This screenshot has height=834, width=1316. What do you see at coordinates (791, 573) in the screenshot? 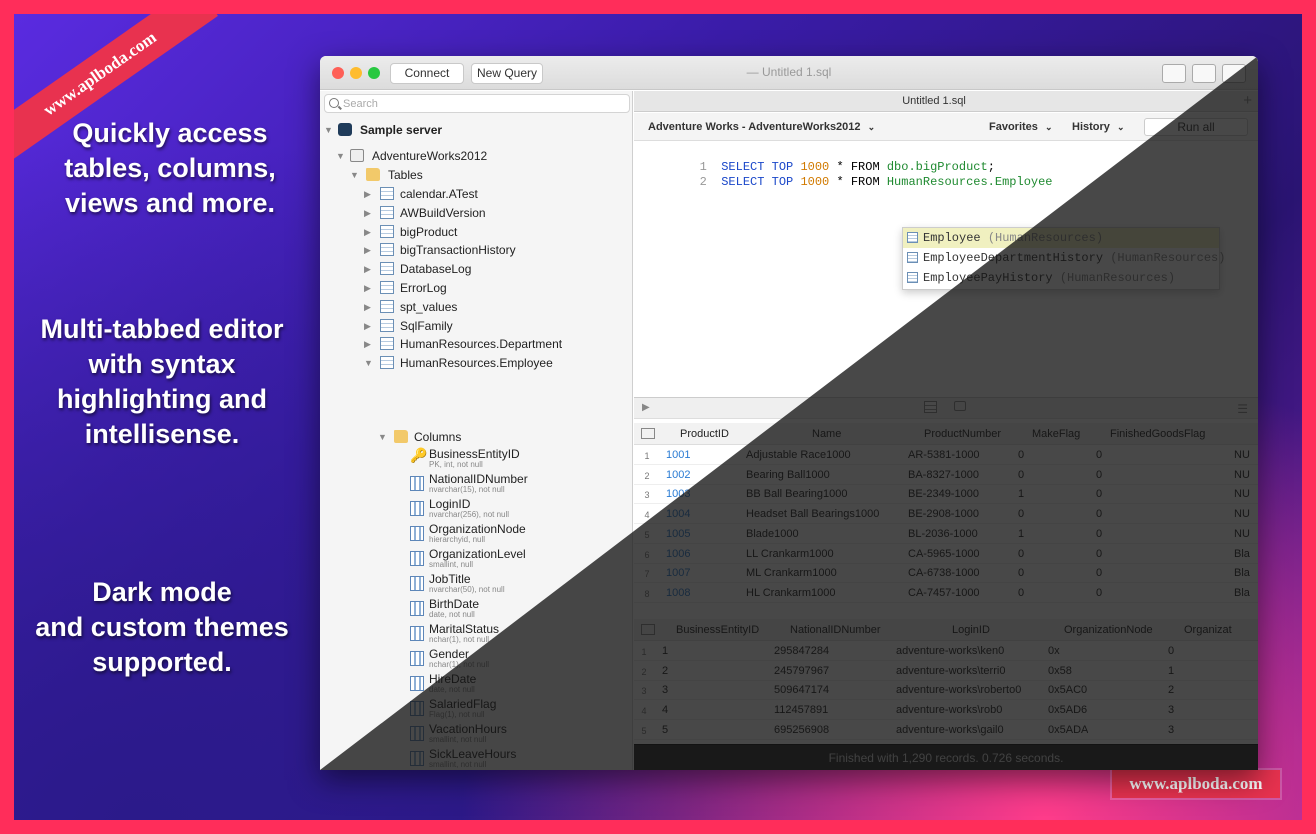
I see `table-cell: ML Crankarm1000` at bounding box center [791, 573].